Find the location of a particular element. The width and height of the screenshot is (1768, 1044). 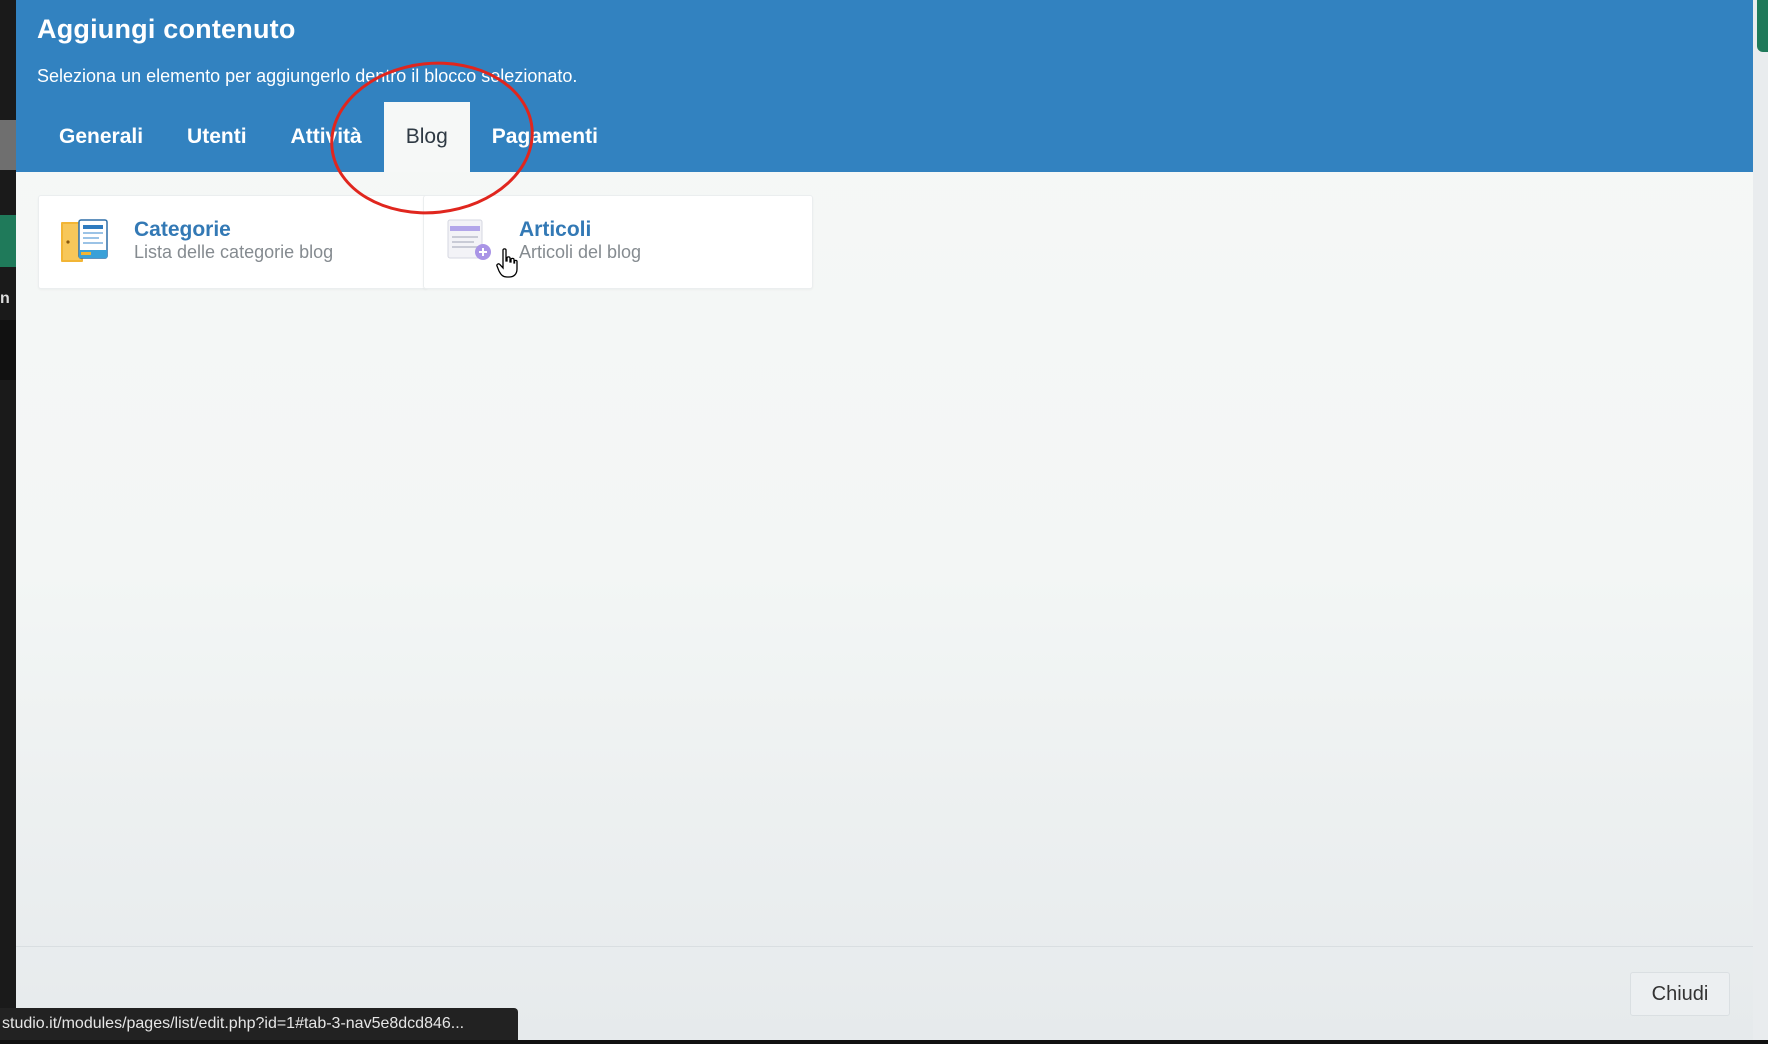

tab-attivita: Attività is located at coordinates (326, 137).